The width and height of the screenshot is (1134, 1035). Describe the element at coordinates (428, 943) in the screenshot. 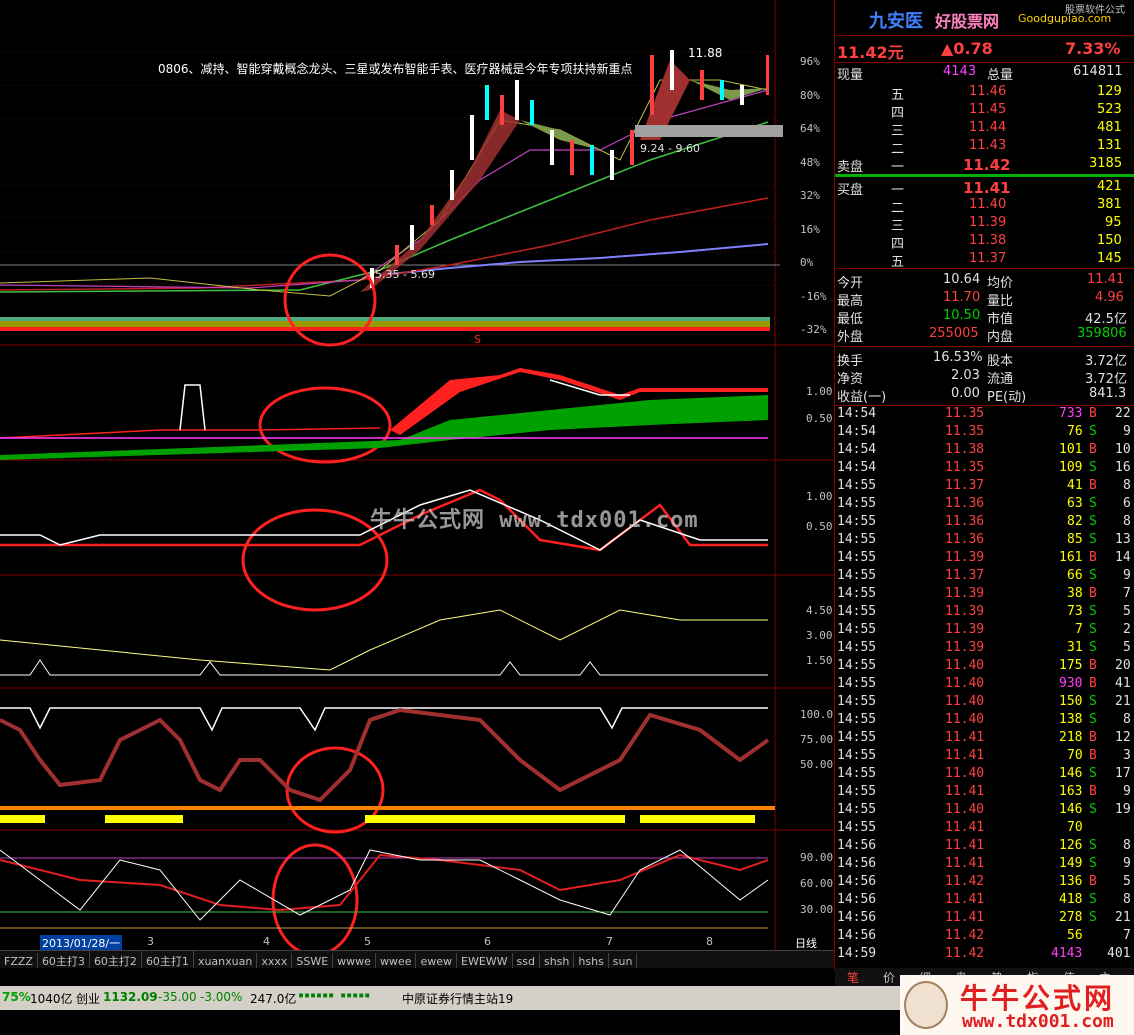

I see `date-axis: 2013/01/28/一 3 4 5 6 7 8 日线` at that location.